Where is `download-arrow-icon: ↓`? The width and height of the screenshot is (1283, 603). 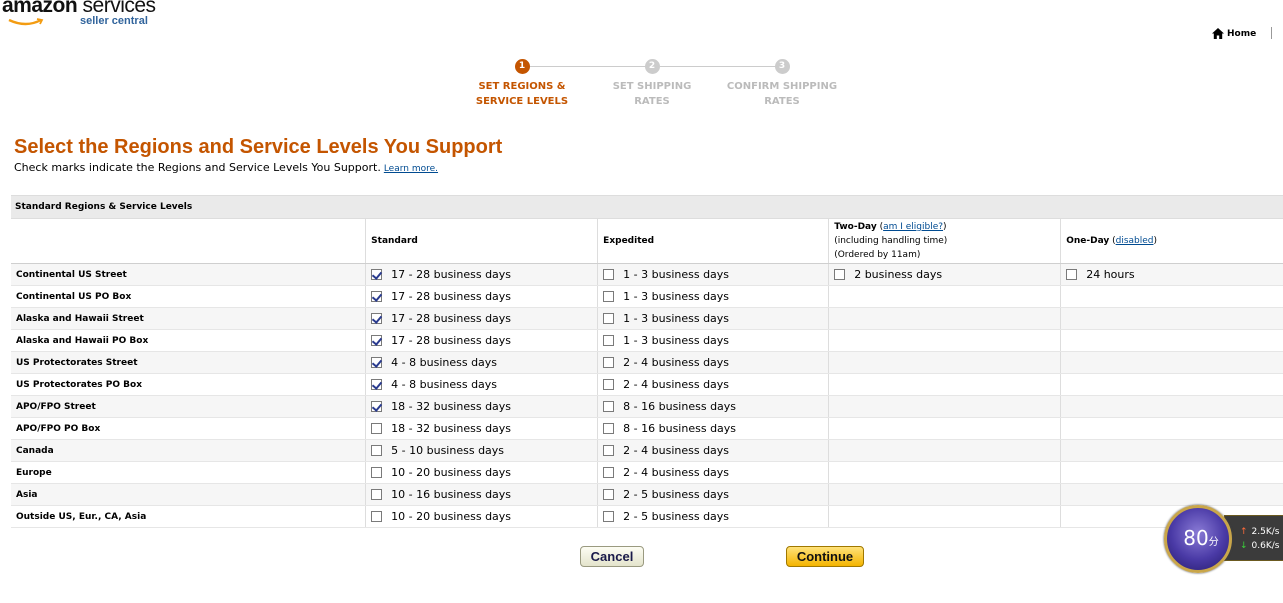
download-arrow-icon: ↓ is located at coordinates (1244, 546).